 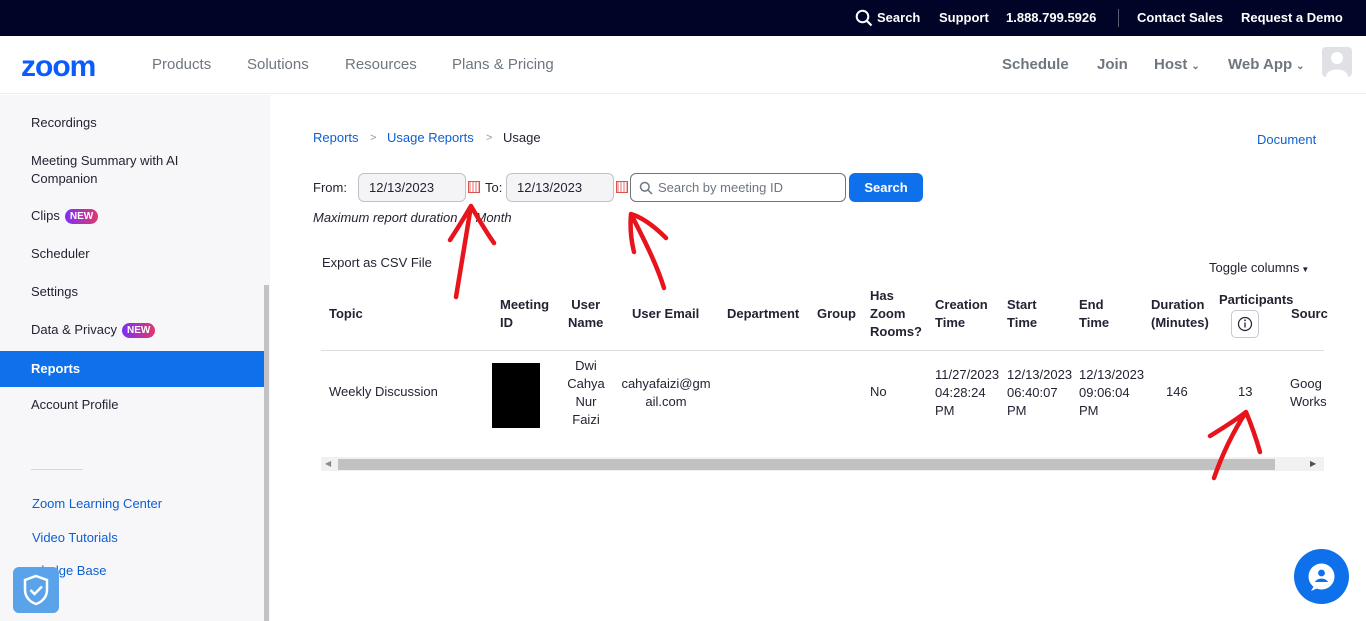 I want to click on scroll-right-icon: ▶, so click(x=1313, y=463).